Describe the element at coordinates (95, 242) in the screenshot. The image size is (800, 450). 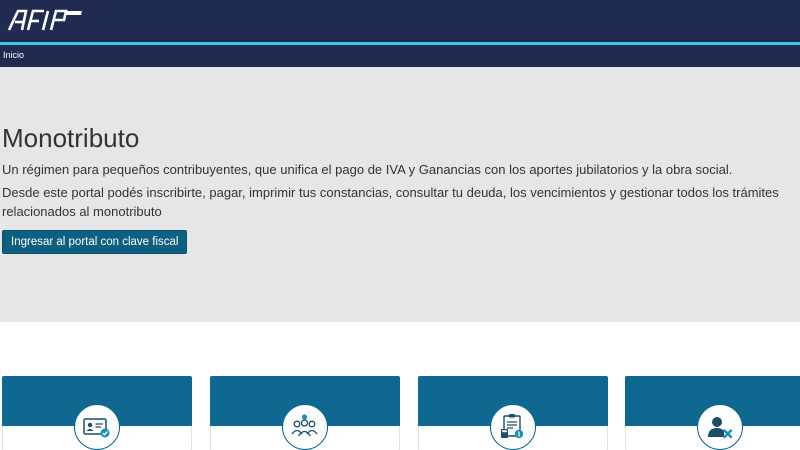
I see `login-fiscal-key-button: Ingresar al portal con clave fiscal` at that location.